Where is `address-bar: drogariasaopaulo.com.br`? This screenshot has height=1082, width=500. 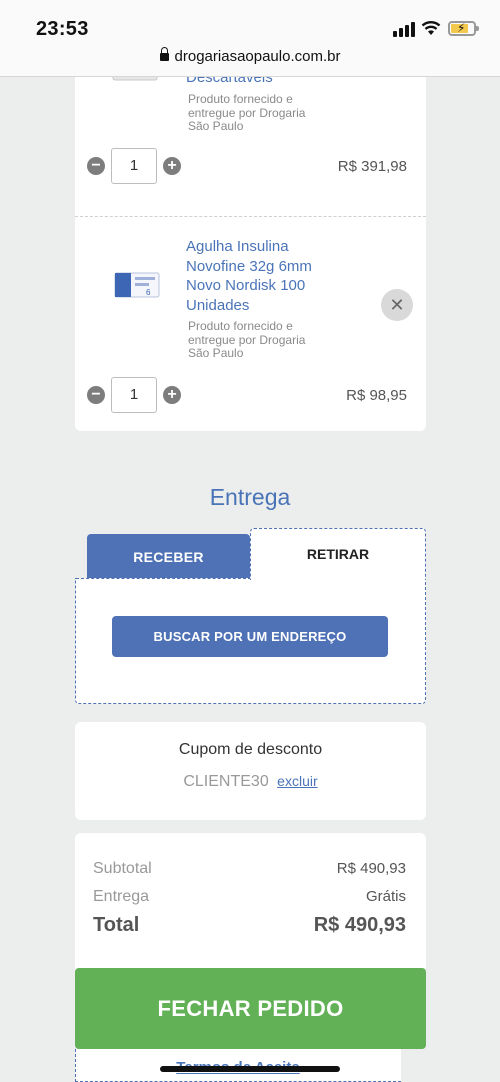
address-bar: drogariasaopaulo.com.br is located at coordinates (250, 56).